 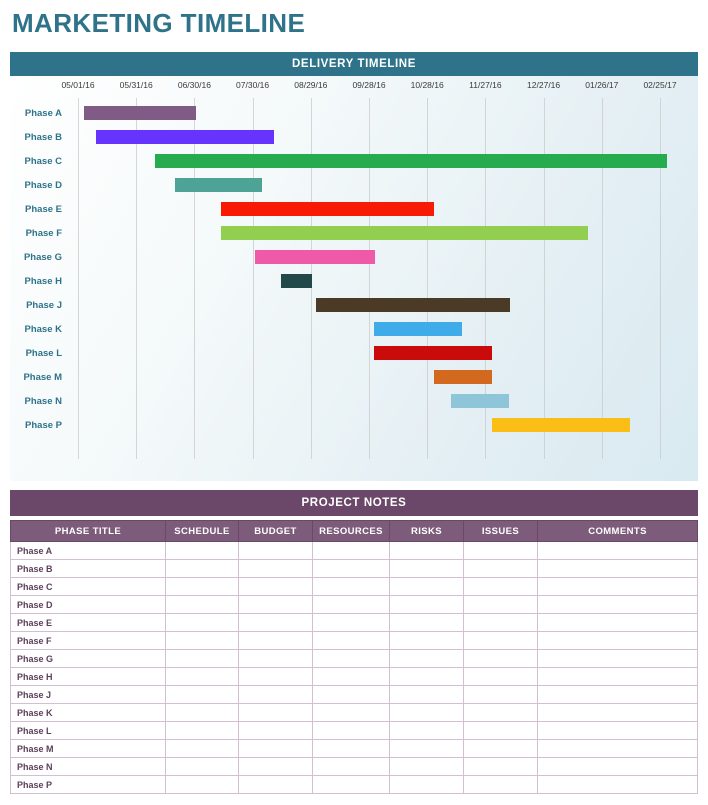 I want to click on cell-phase-title: Phase L, so click(x=88, y=730).